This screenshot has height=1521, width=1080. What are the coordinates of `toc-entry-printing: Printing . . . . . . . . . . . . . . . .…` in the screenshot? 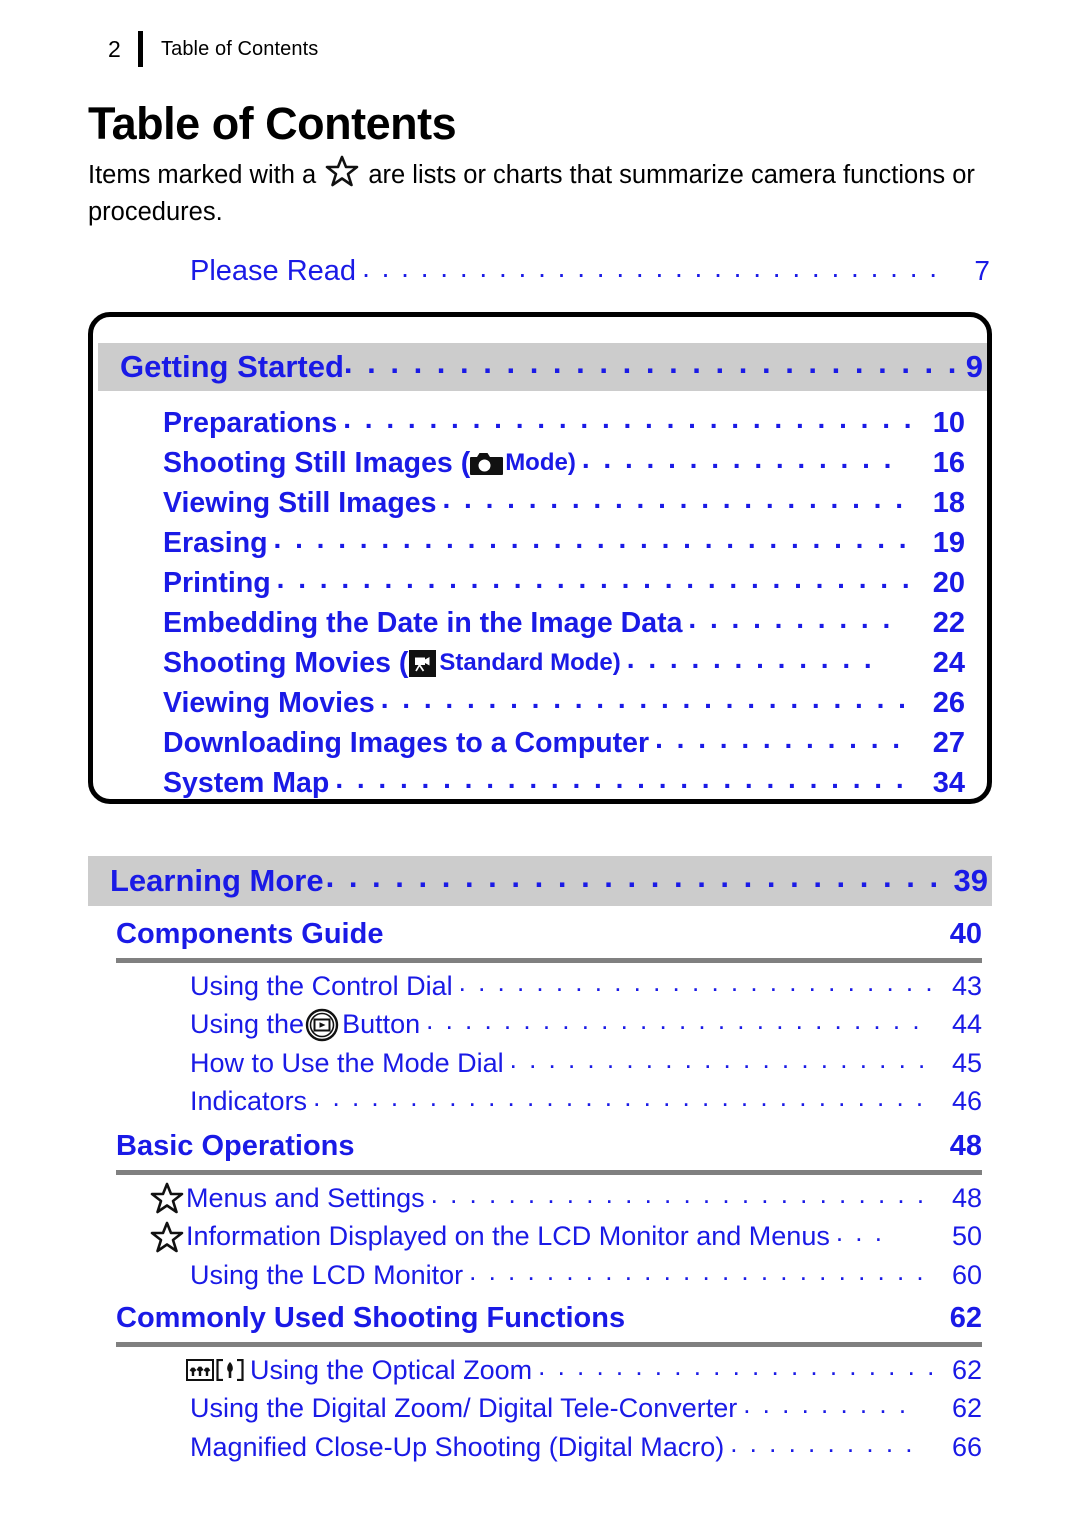 It's located at (564, 583).